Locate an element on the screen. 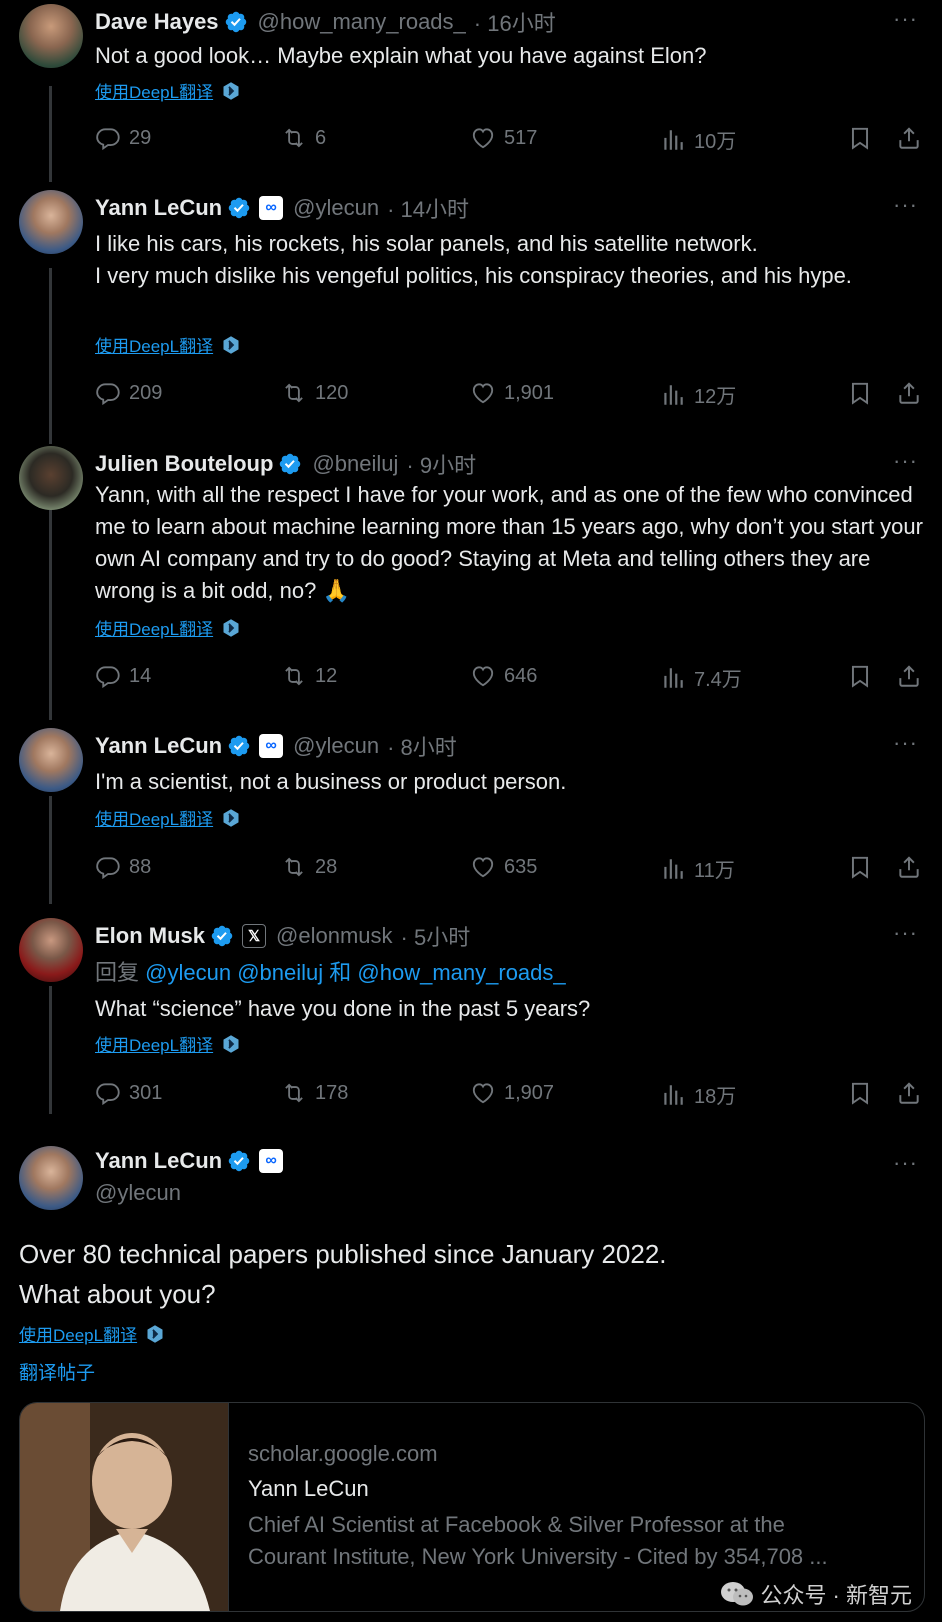 The height and width of the screenshot is (1622, 942). tweet-header: Yann LeCun ∞ @ylecun · 8小时 is located at coordinates (276, 746).